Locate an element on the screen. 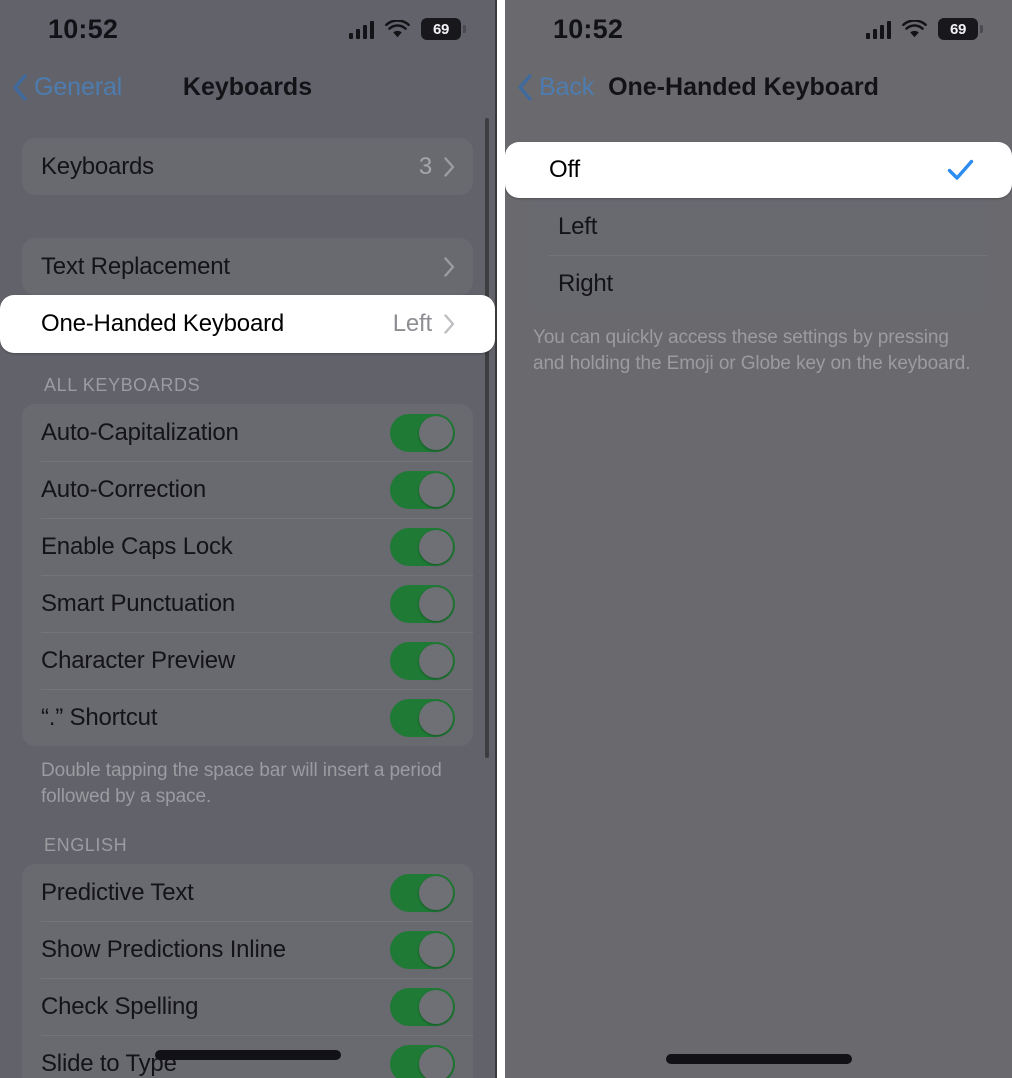 The image size is (1012, 1078). row-one-handed-keyboard: One-Handed Keyboard Left is located at coordinates (247, 324).